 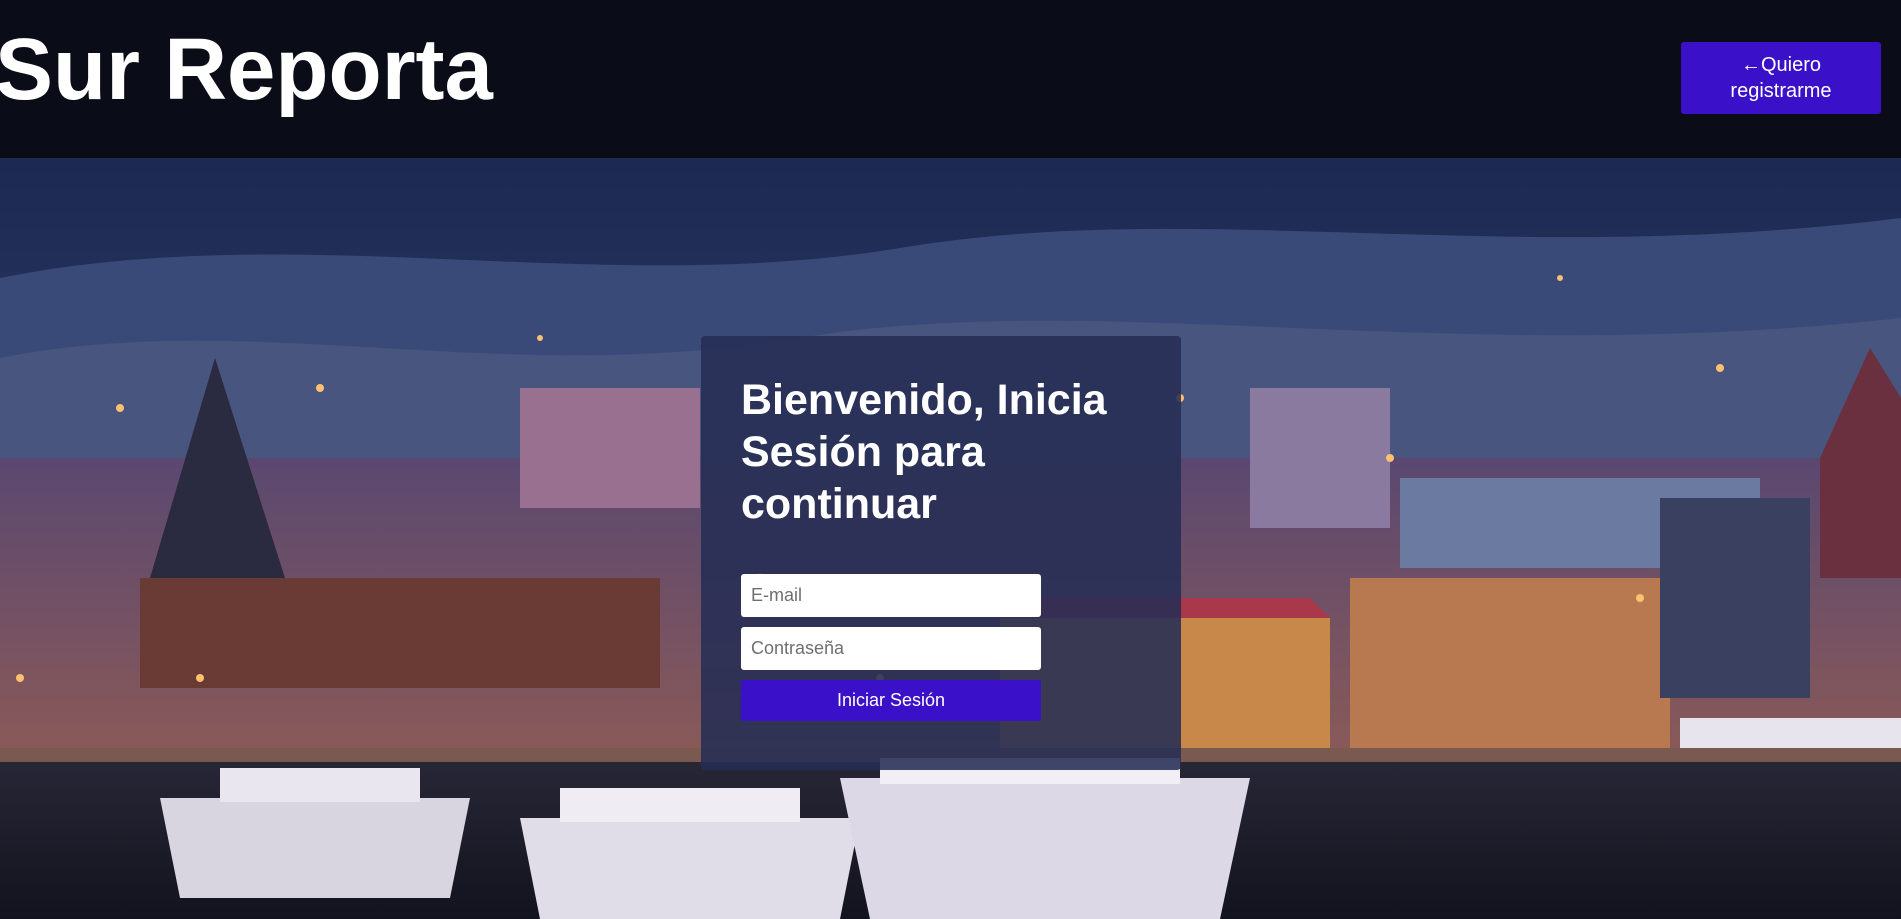 I want to click on password-field, so click(x=891, y=648).